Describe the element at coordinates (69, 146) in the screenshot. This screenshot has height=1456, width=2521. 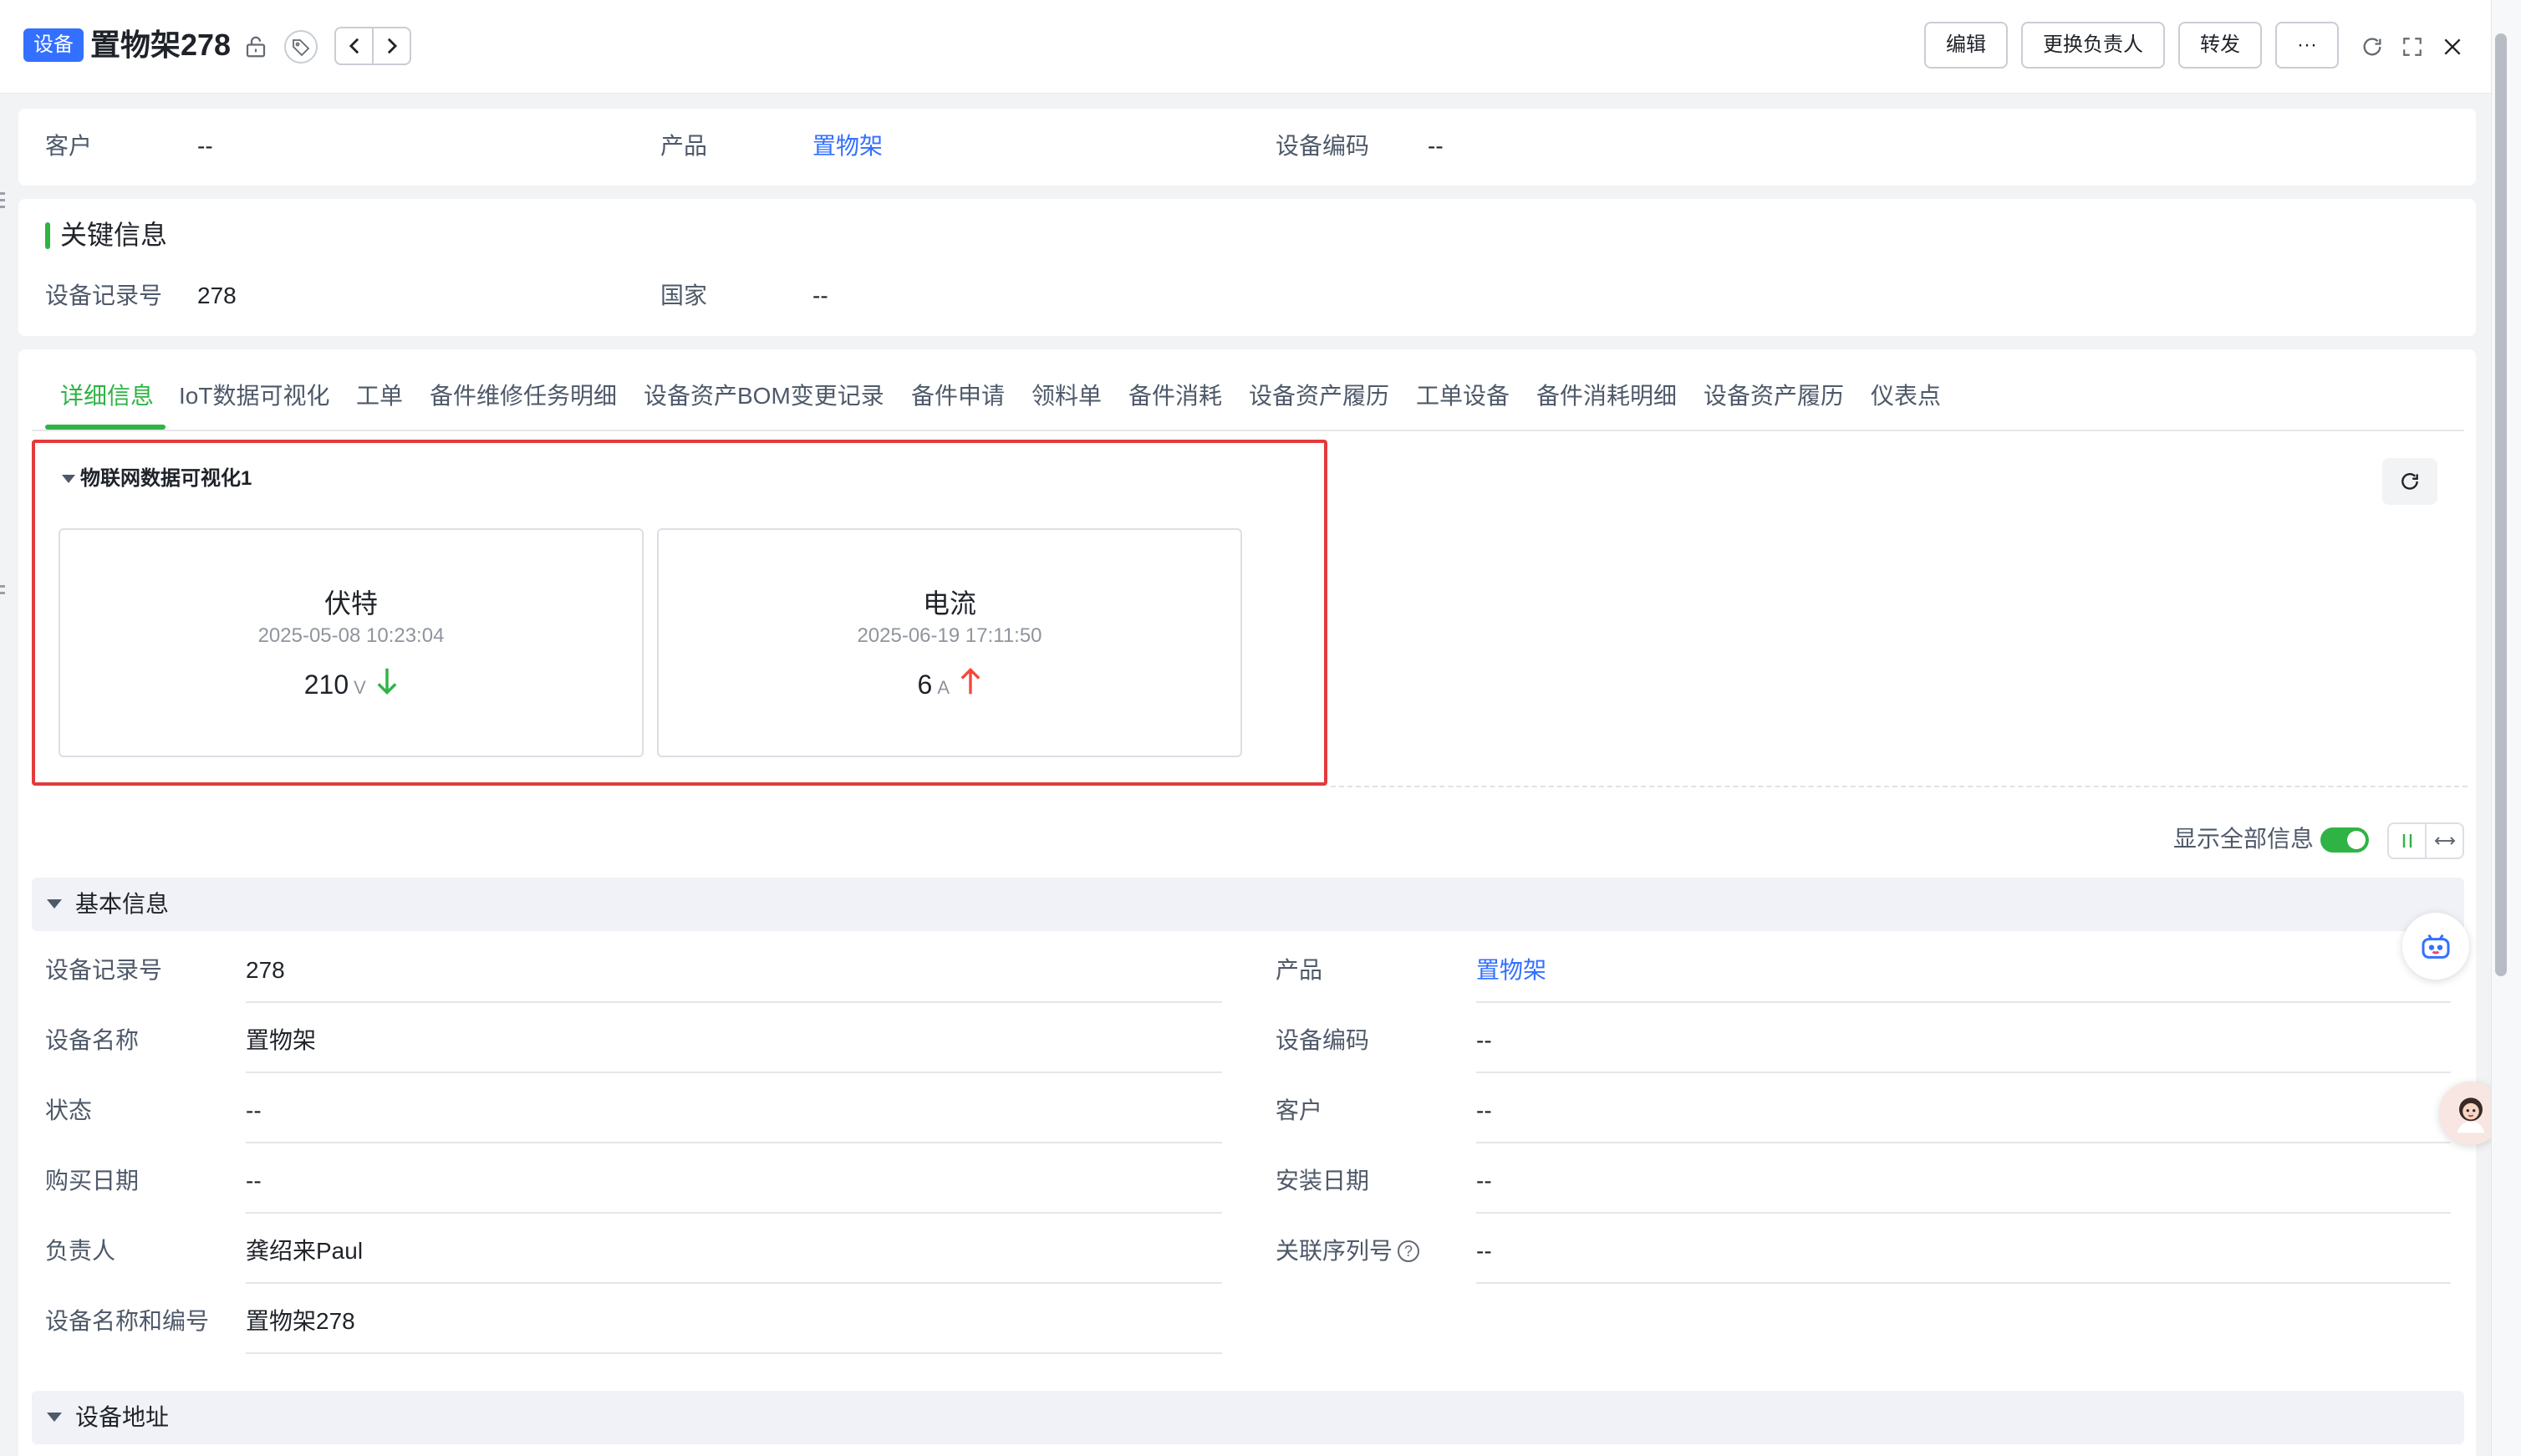
I see `customer-label: 客户` at that location.